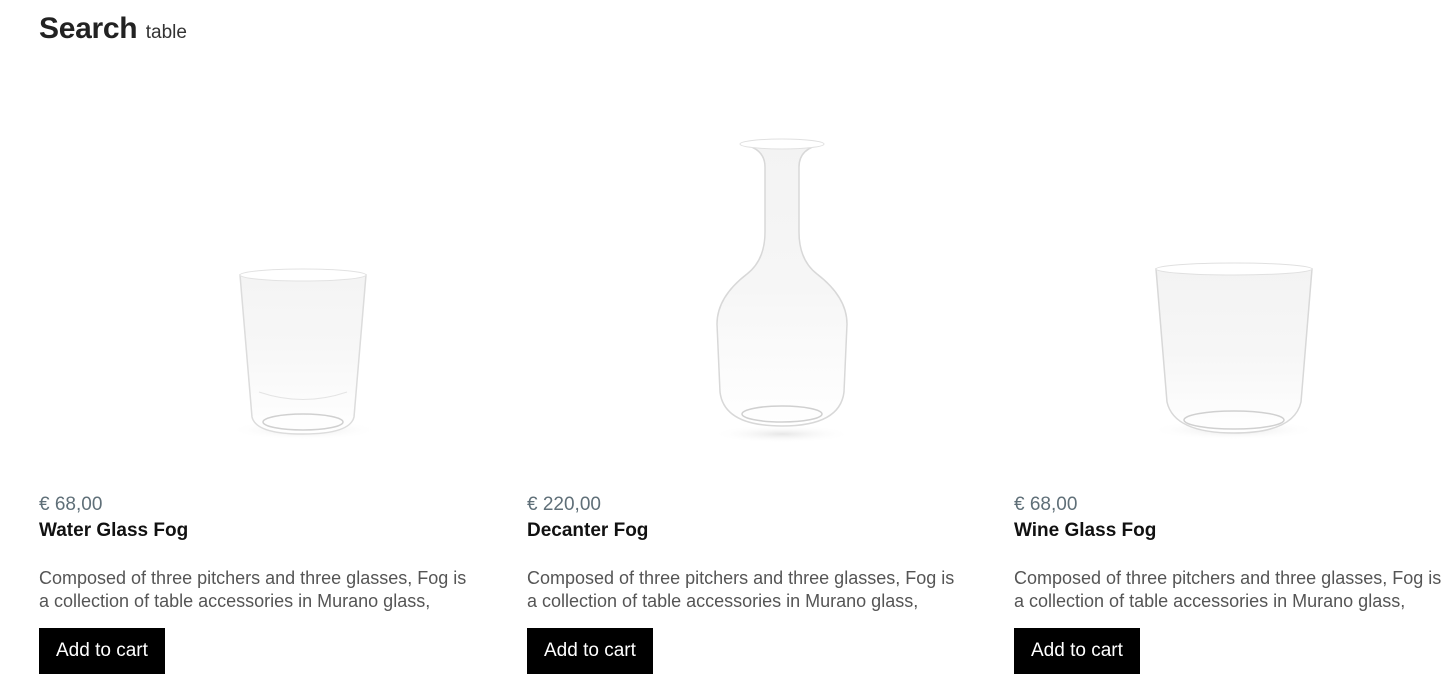 The height and width of the screenshot is (686, 1453). What do you see at coordinates (587, 531) in the screenshot?
I see `product-name: Decanter Fog` at bounding box center [587, 531].